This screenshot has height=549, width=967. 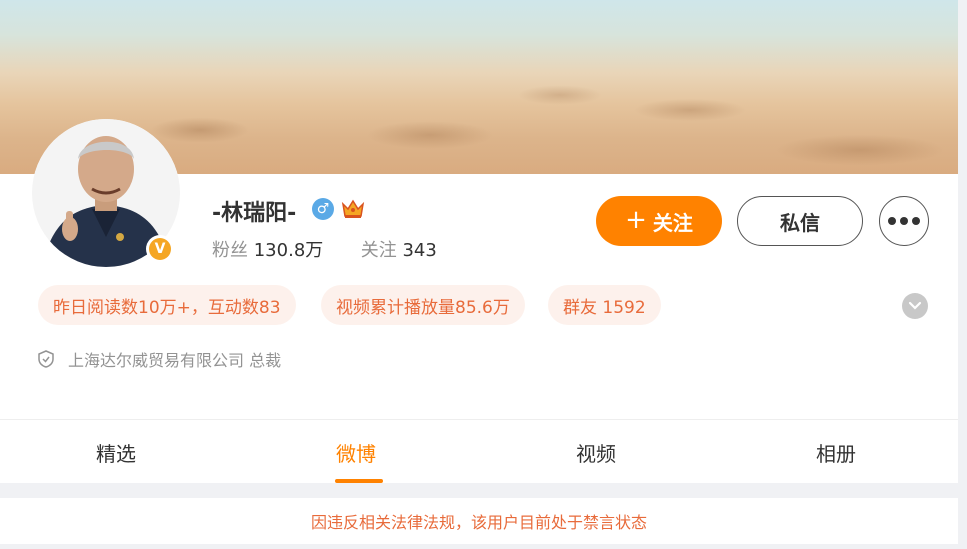 What do you see at coordinates (254, 213) in the screenshot?
I see `profile-name: -林瑞阳-` at bounding box center [254, 213].